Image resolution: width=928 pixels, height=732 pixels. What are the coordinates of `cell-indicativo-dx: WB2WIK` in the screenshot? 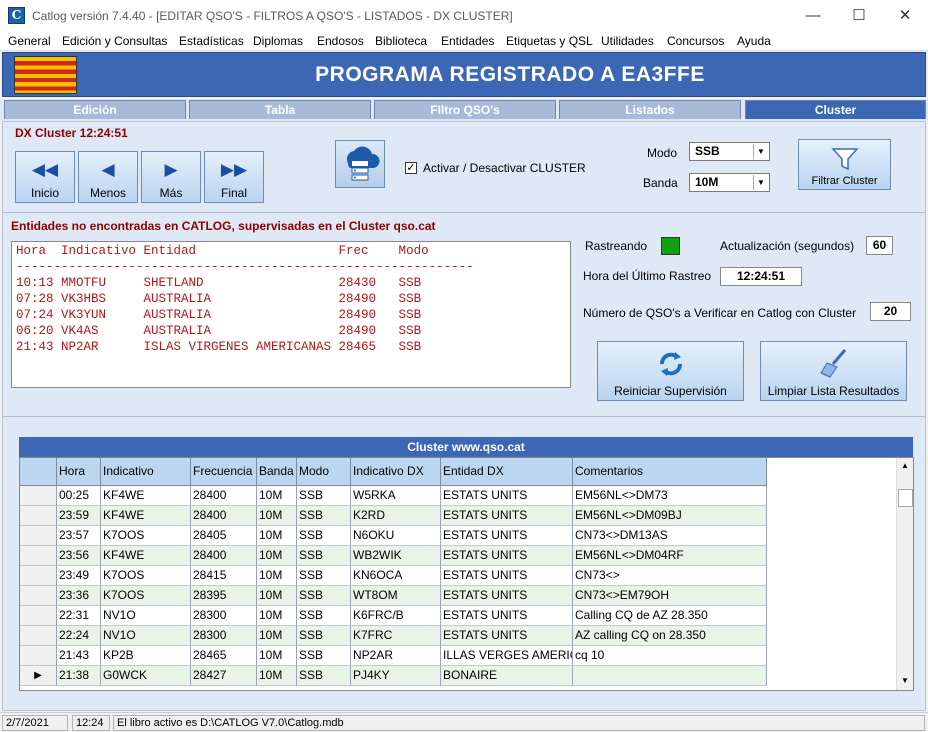 It's located at (396, 556).